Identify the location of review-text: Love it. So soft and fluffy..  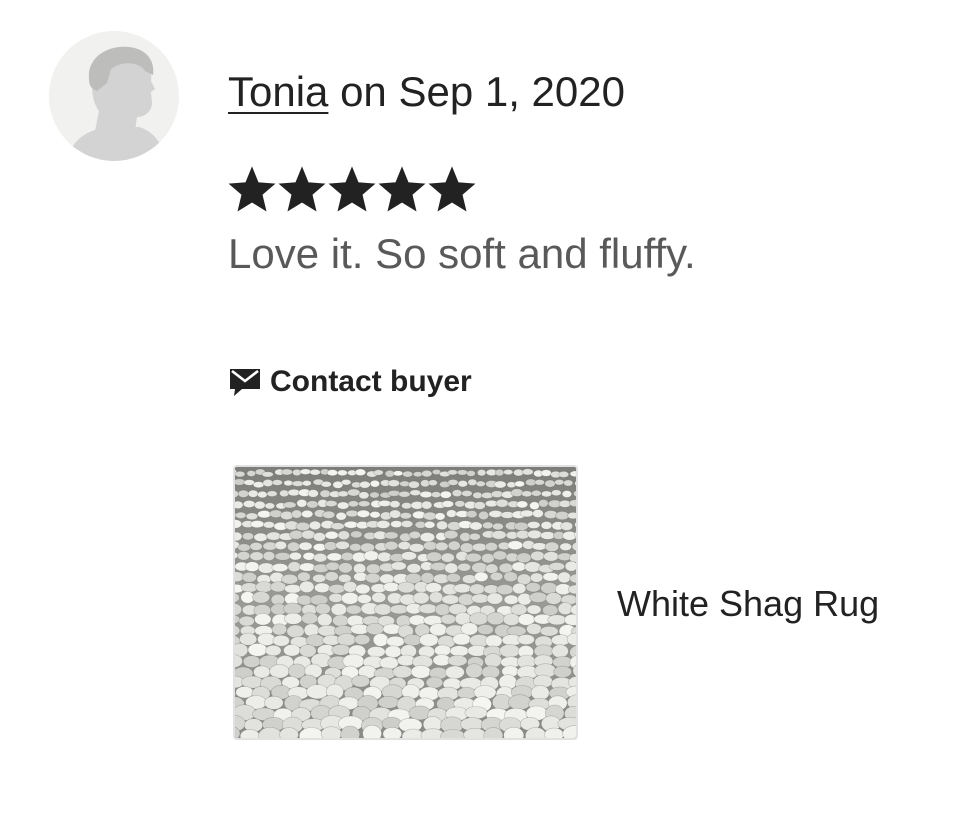
(462, 253).